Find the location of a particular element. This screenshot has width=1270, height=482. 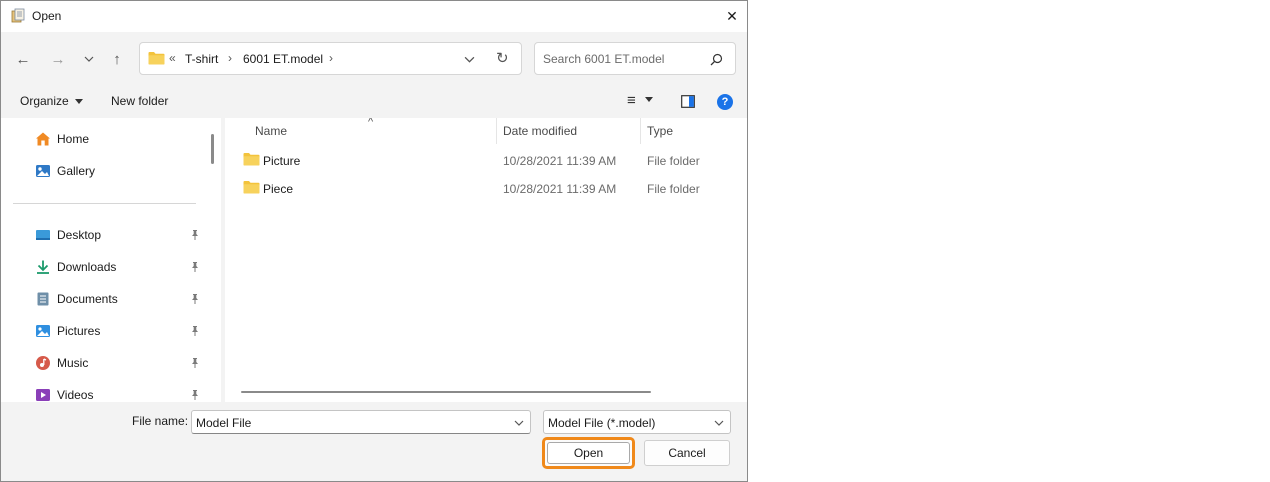

search-box is located at coordinates (635, 58).